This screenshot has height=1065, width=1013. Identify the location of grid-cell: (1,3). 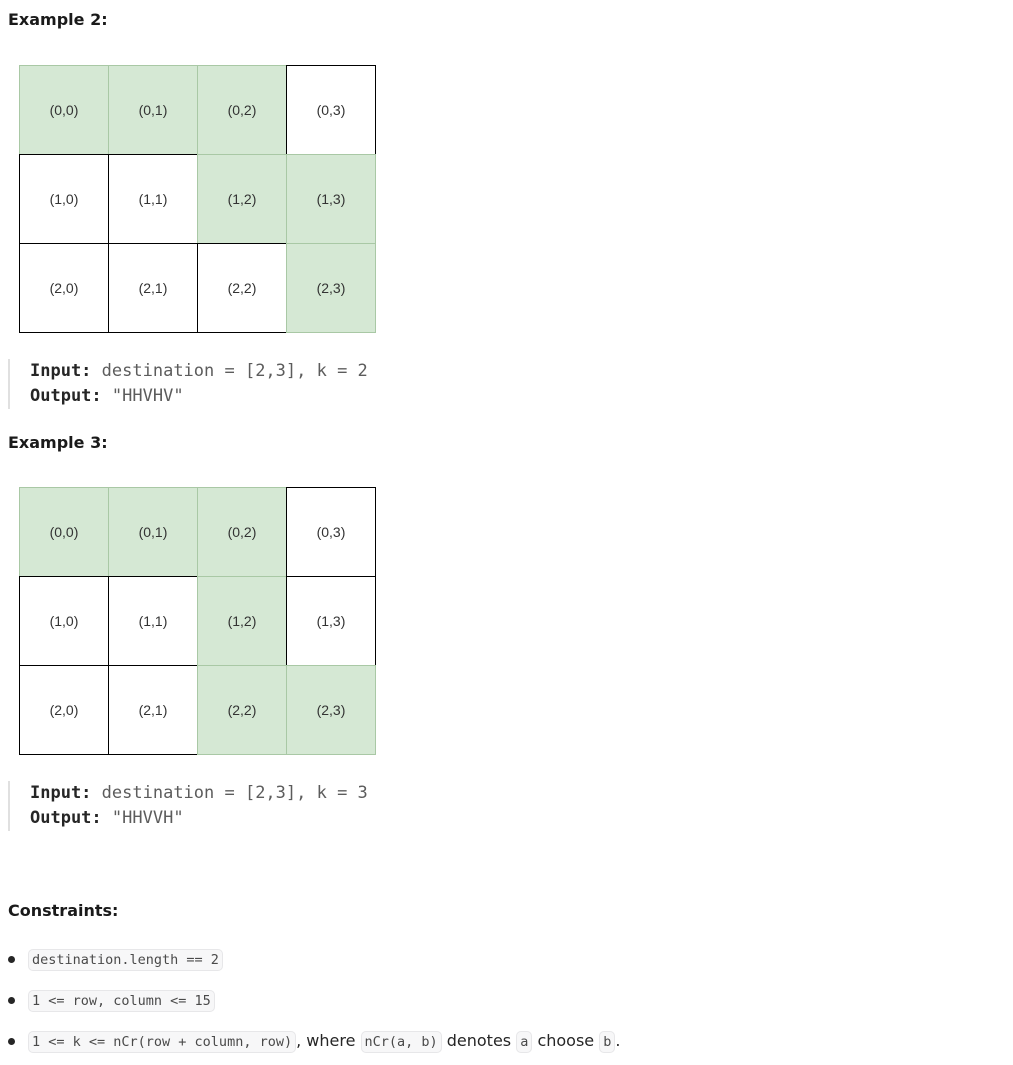
(331, 621).